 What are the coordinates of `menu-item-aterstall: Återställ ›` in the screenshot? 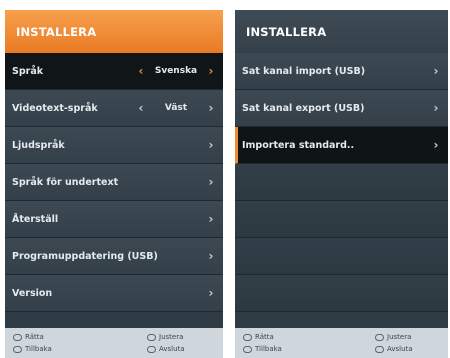 It's located at (114, 219).